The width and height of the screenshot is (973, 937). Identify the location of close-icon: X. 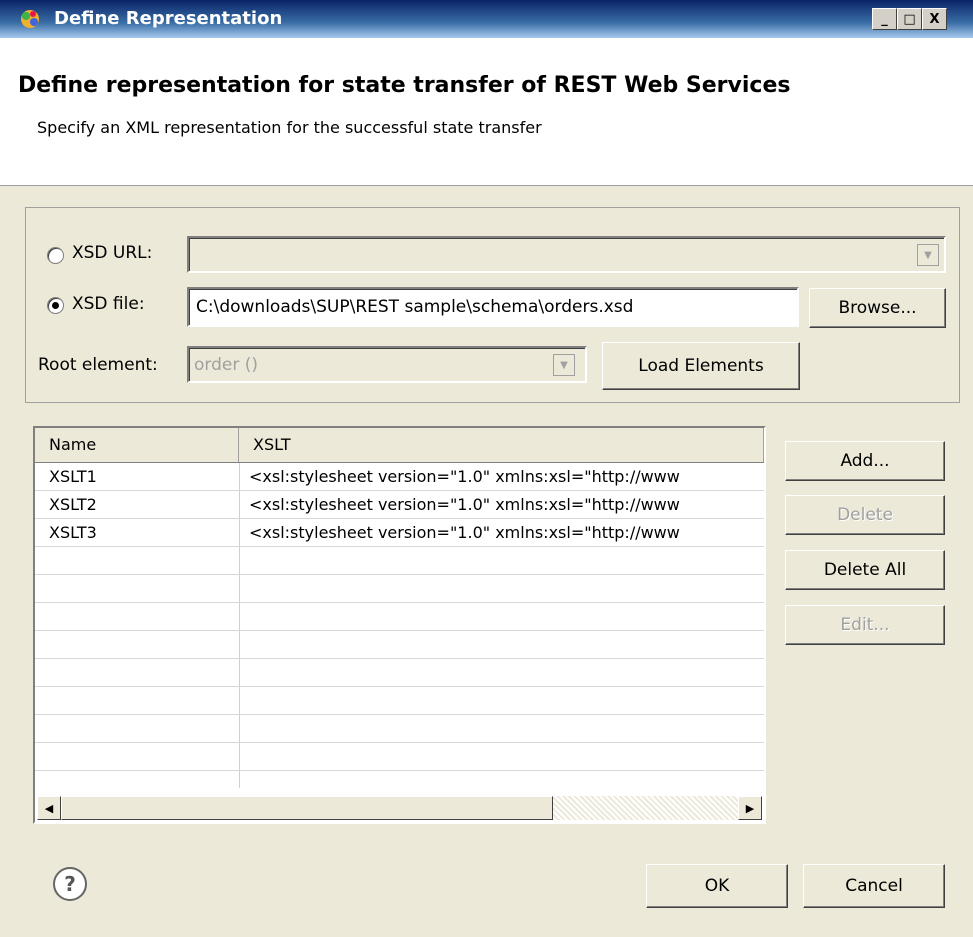
(934, 19).